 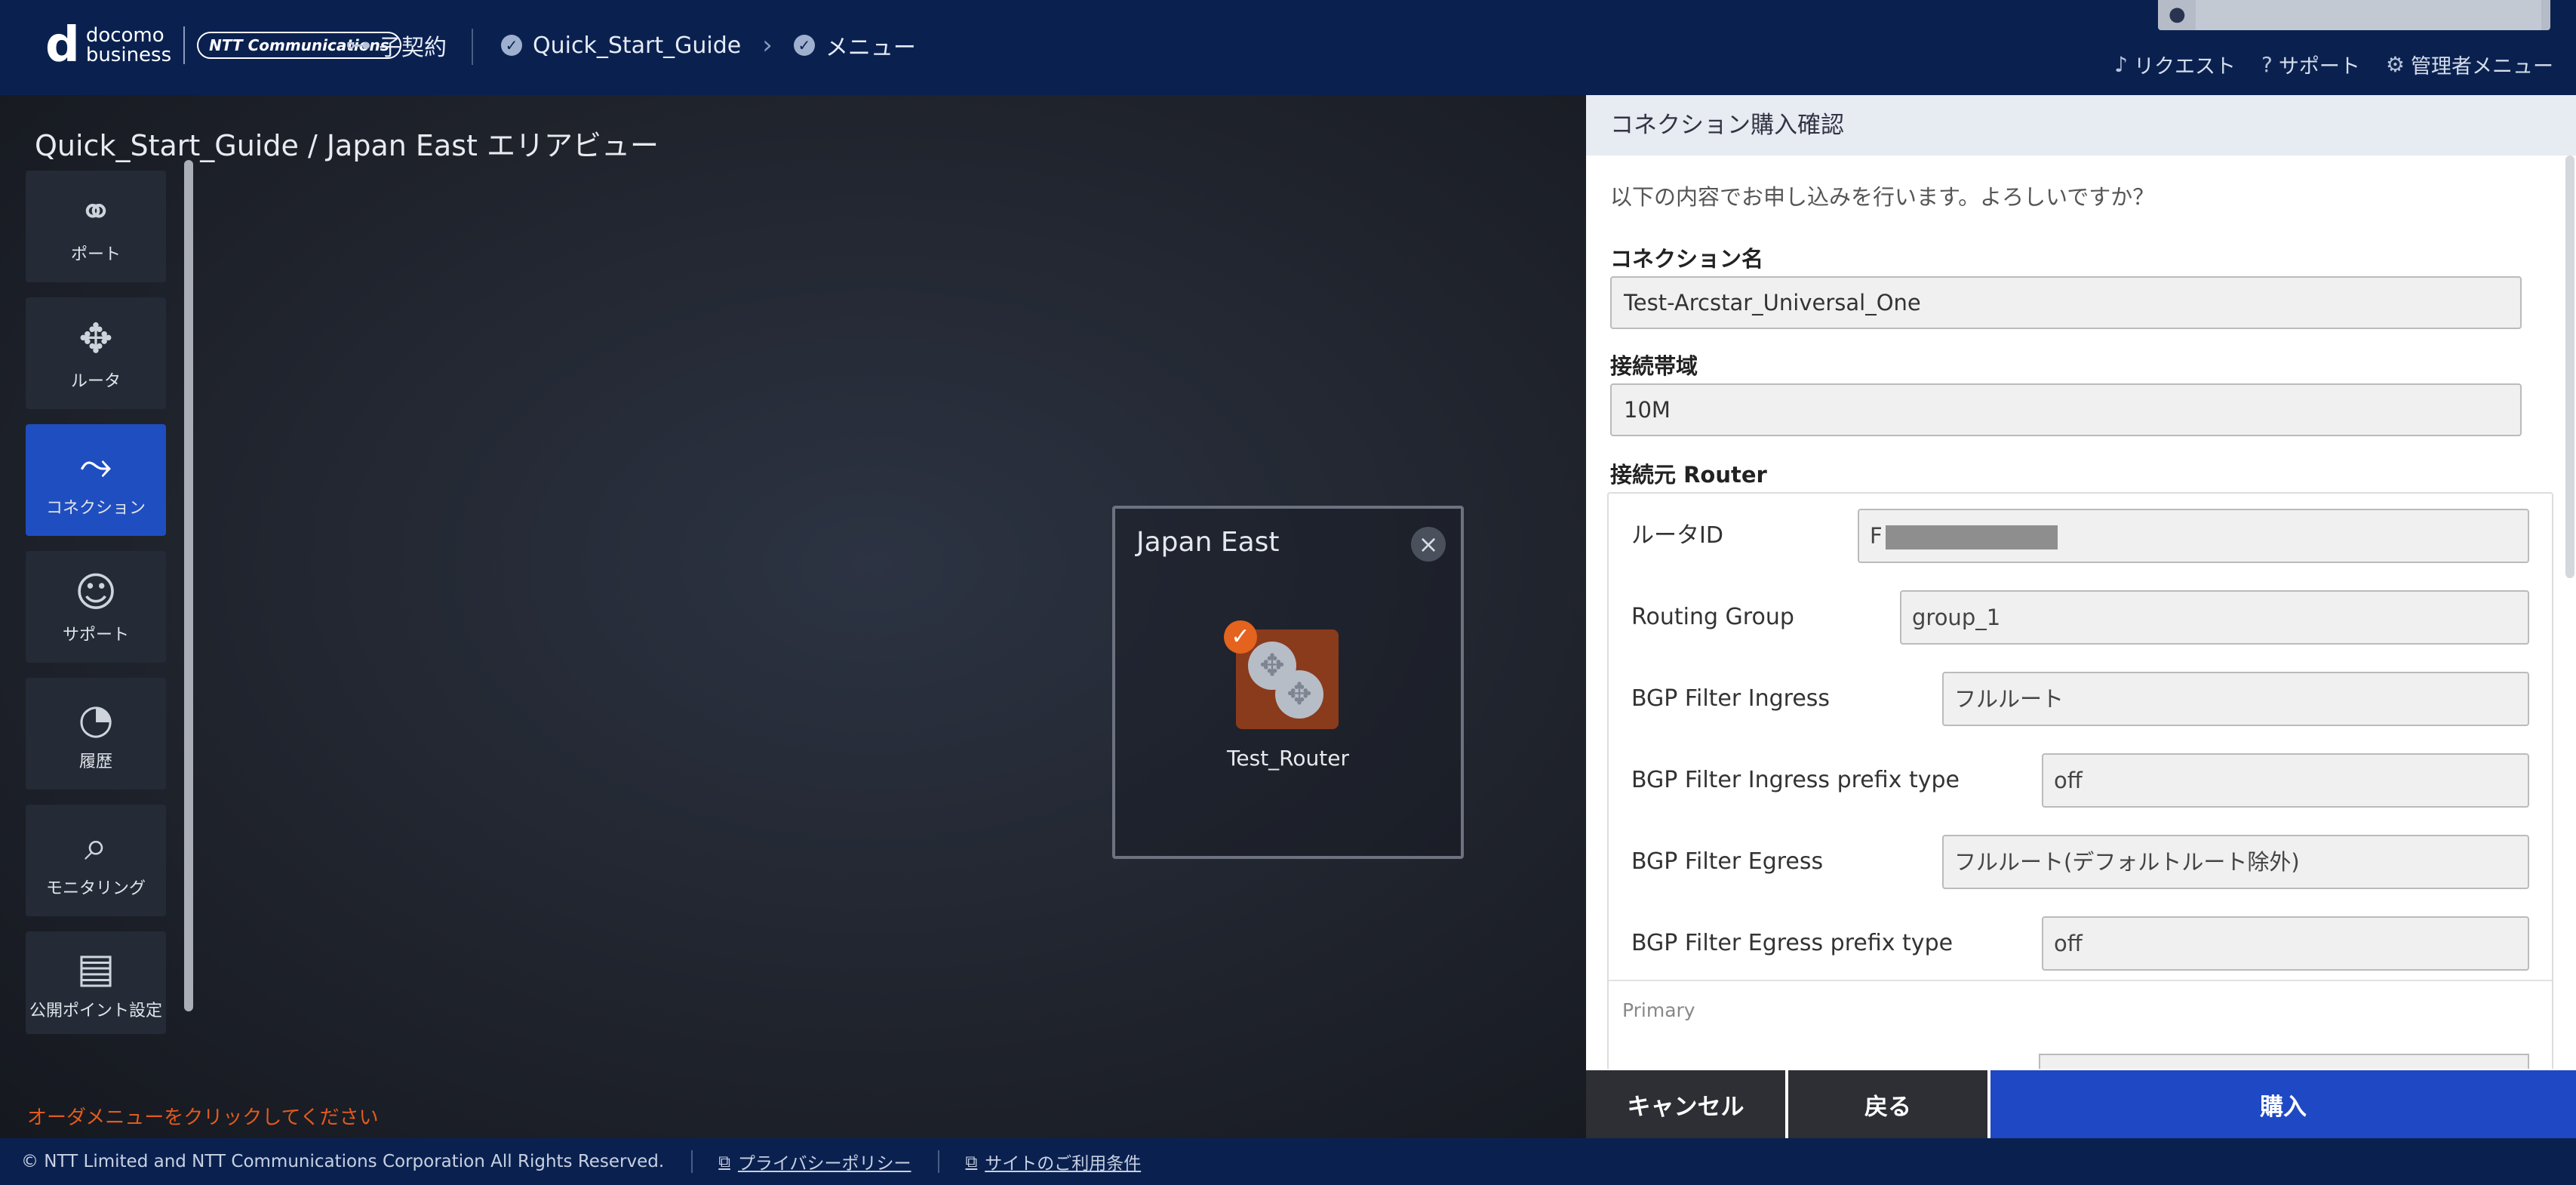 I want to click on back-button: 戻る, so click(x=1889, y=1104).